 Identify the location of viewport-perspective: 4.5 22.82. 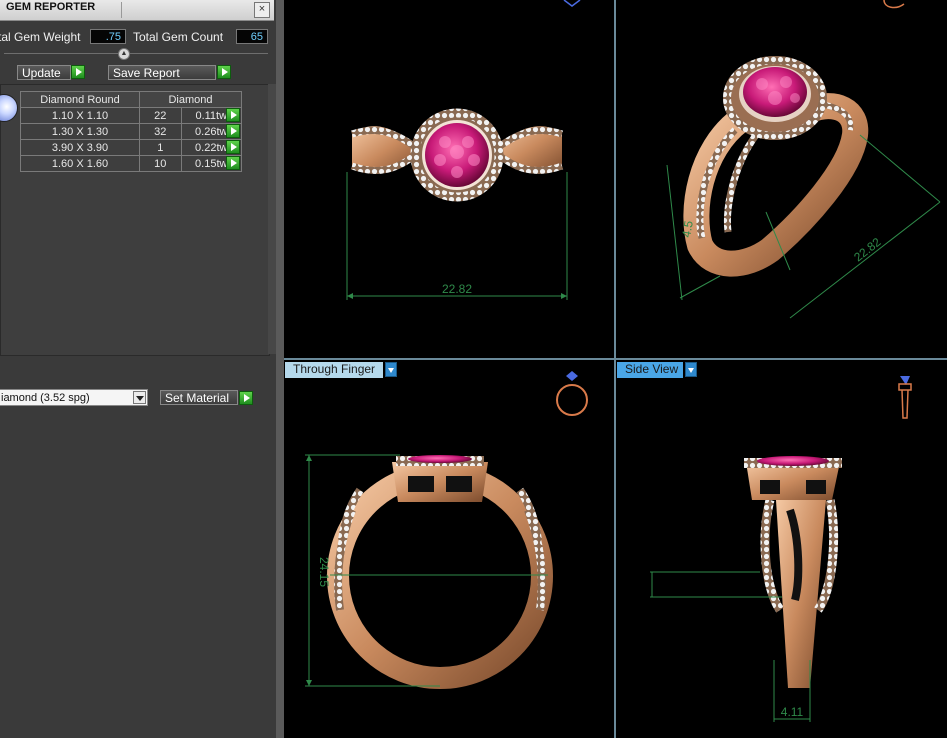
(803, 159).